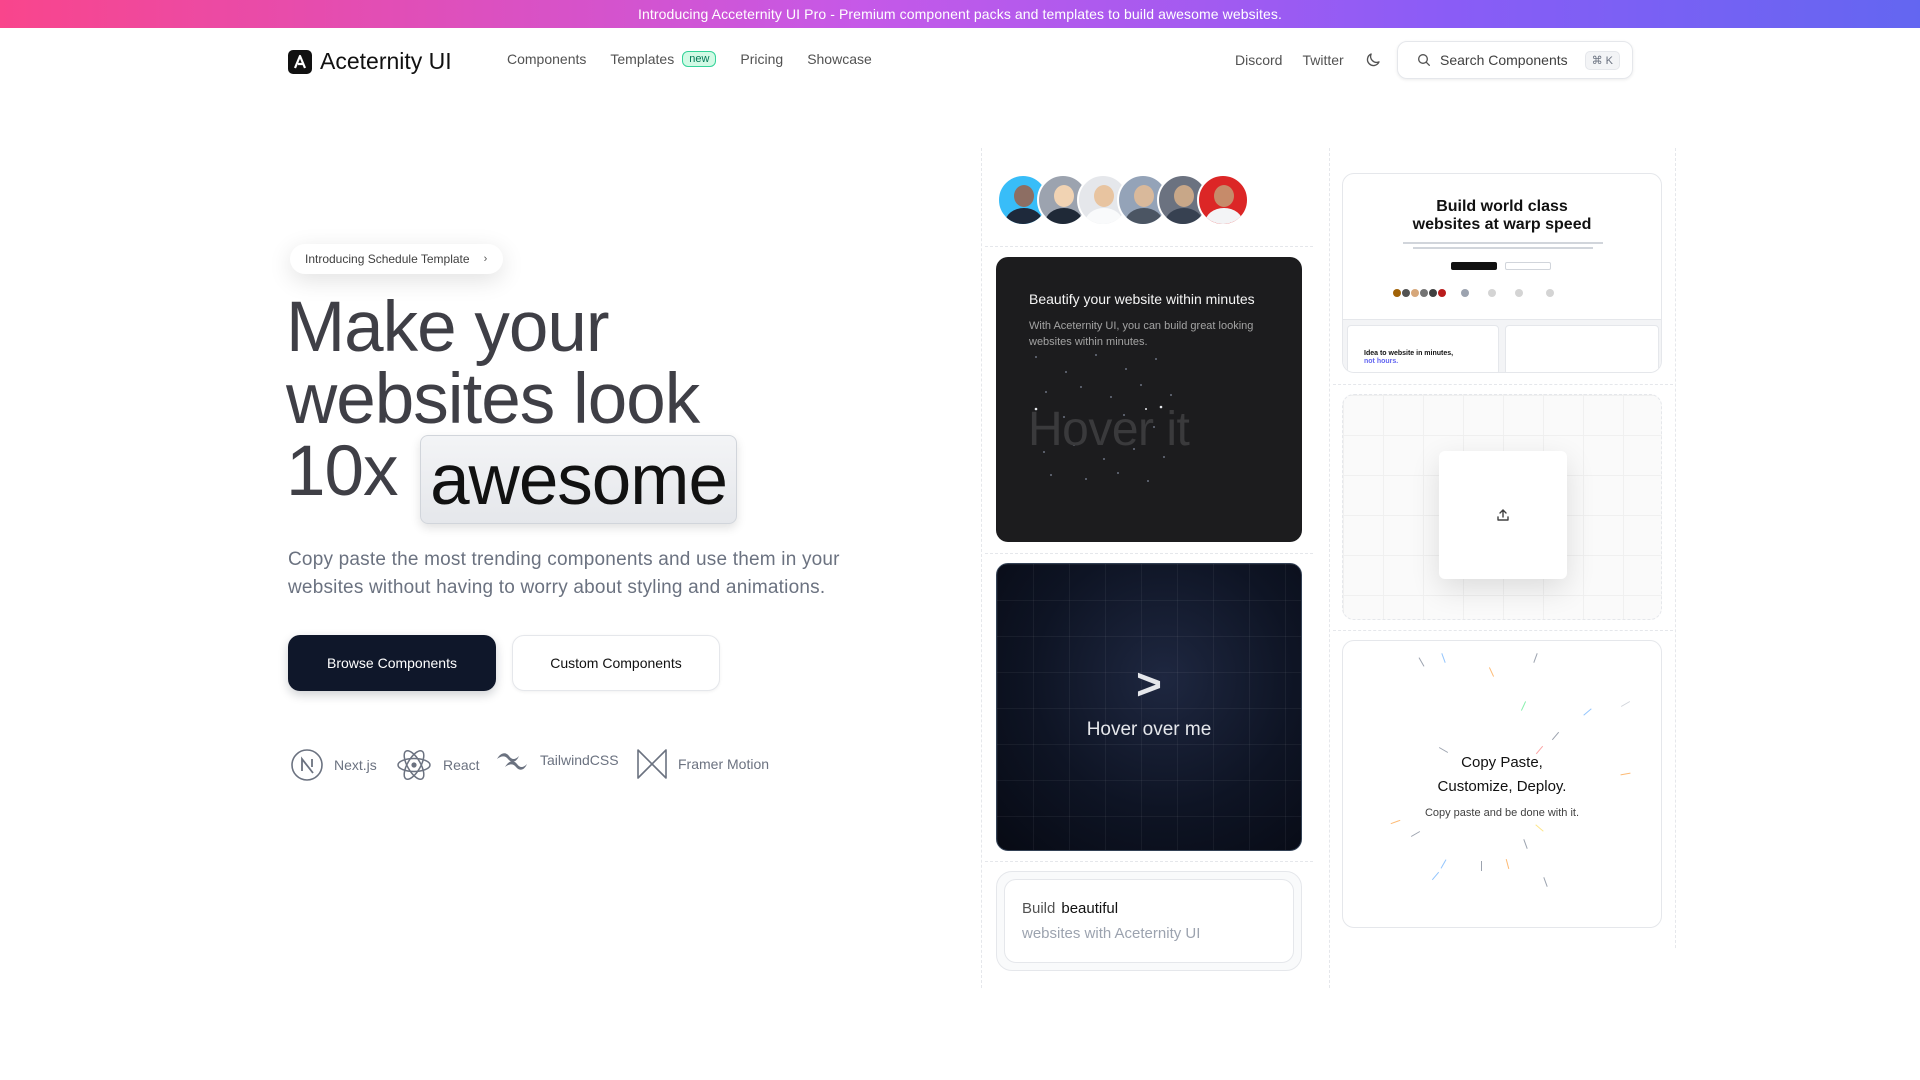  What do you see at coordinates (493, 399) in the screenshot?
I see `headline-line-2: websites look` at bounding box center [493, 399].